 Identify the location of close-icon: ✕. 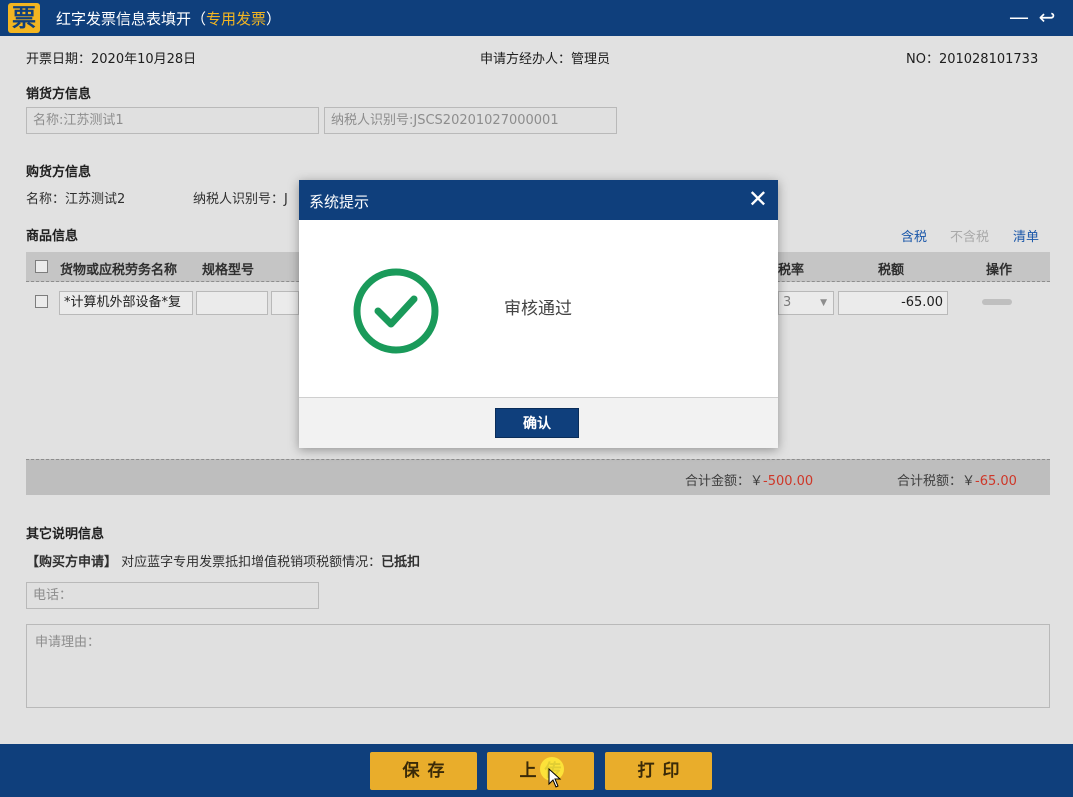
(758, 199).